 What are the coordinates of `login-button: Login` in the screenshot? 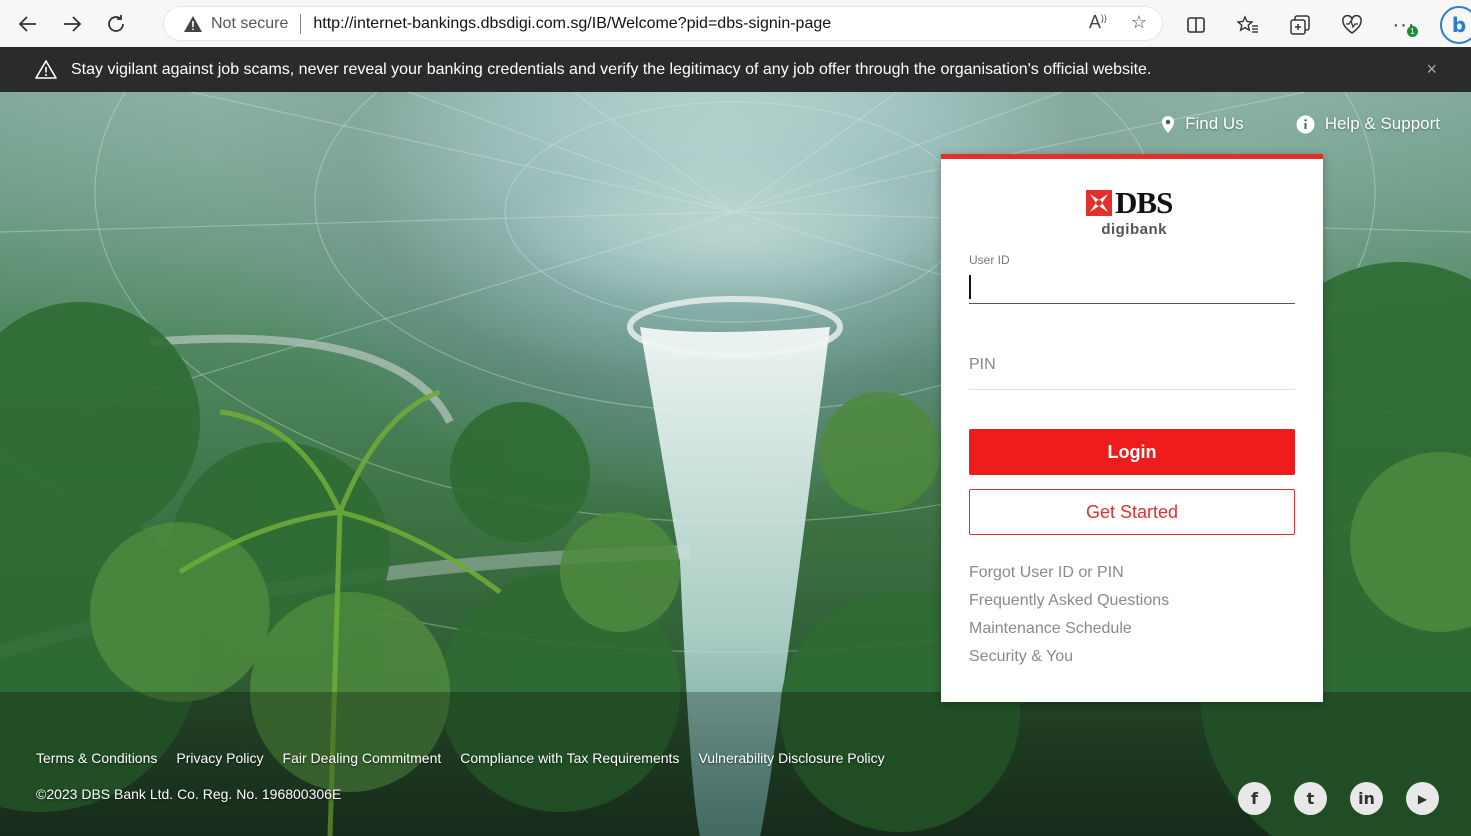 It's located at (1132, 452).